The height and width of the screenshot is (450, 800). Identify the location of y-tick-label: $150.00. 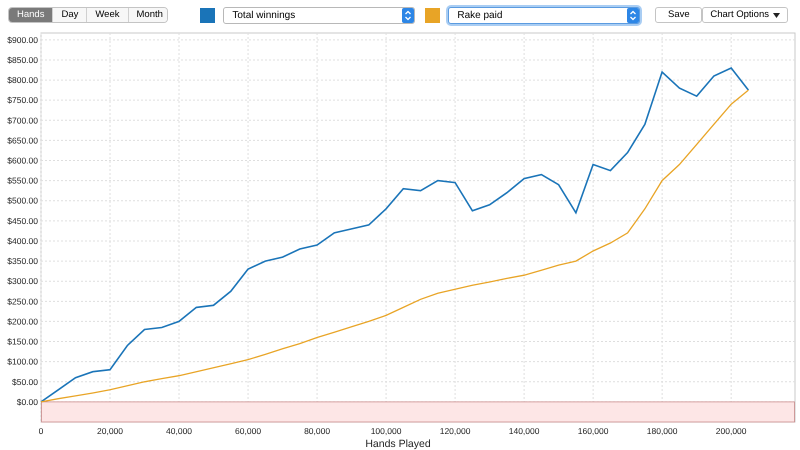
(22, 341).